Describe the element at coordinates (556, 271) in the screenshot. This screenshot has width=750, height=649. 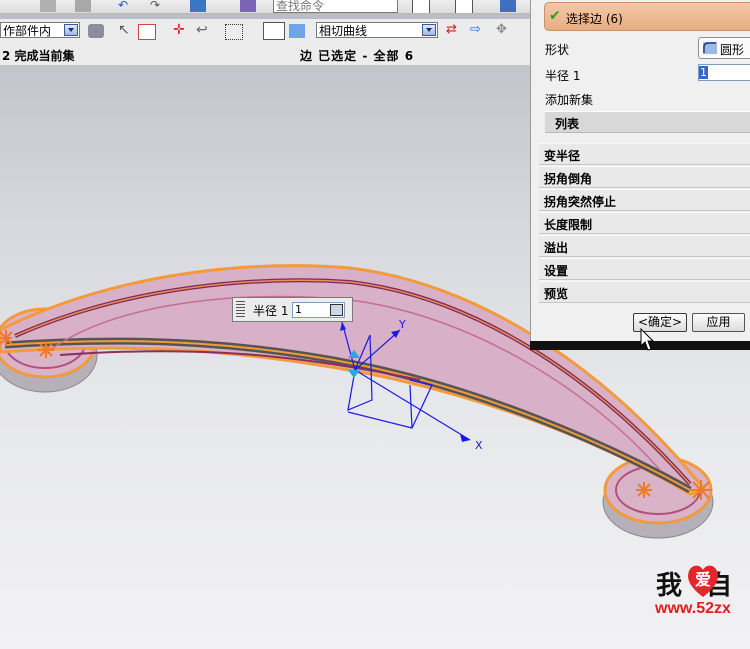
I see `section-label: 设置` at that location.